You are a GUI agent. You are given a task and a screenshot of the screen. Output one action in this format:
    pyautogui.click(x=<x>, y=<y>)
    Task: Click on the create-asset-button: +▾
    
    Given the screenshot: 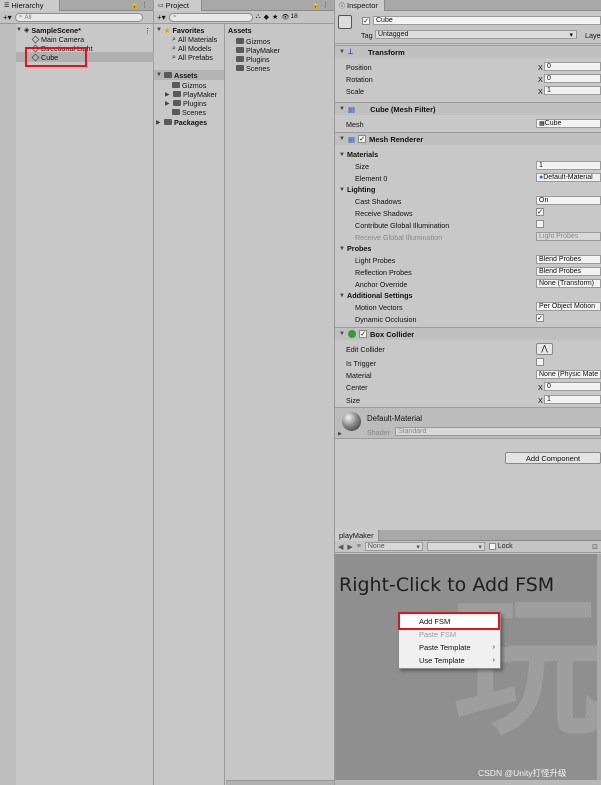 What is the action you would take?
    pyautogui.click(x=161, y=17)
    